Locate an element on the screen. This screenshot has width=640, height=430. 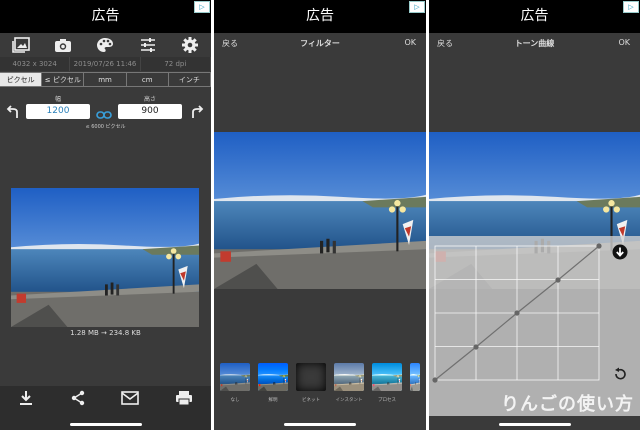
share-icon is located at coordinates (78, 400).